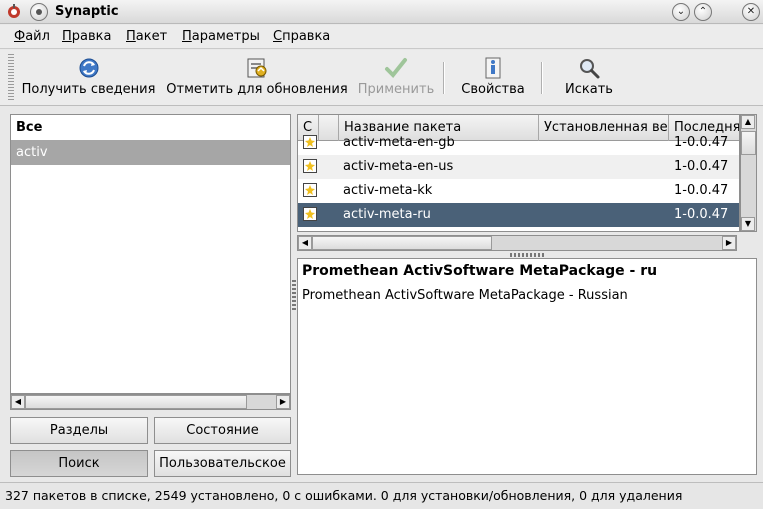 This screenshot has width=763, height=509. Describe the element at coordinates (748, 173) in the screenshot. I see `package-table-vertical-scrollbar: ▲ ▼` at that location.